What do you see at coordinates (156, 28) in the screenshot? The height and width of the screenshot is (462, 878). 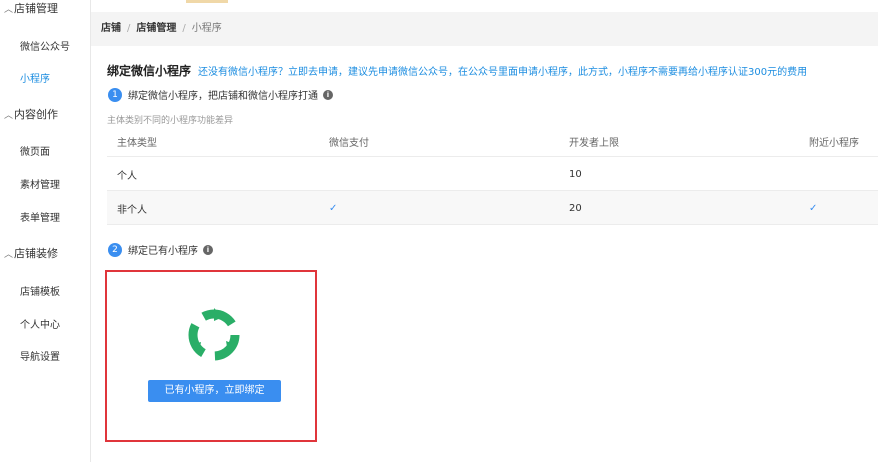 I see `breadcrumb-store-management: 店铺管理` at bounding box center [156, 28].